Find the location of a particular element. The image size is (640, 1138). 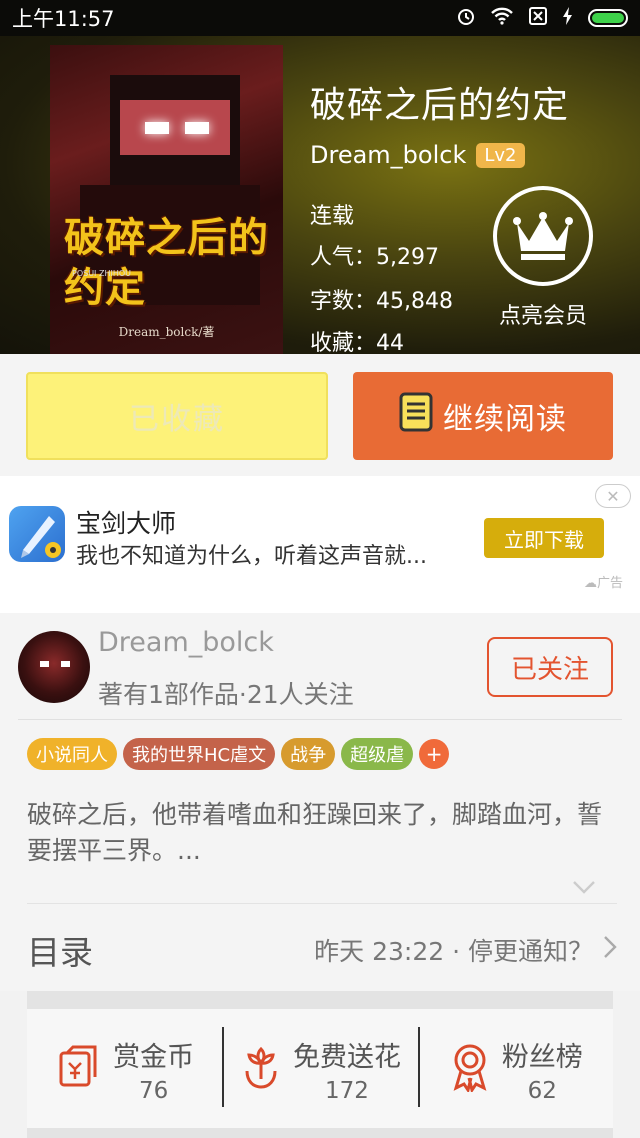

status-time: 上午11:57 is located at coordinates (63, 19).